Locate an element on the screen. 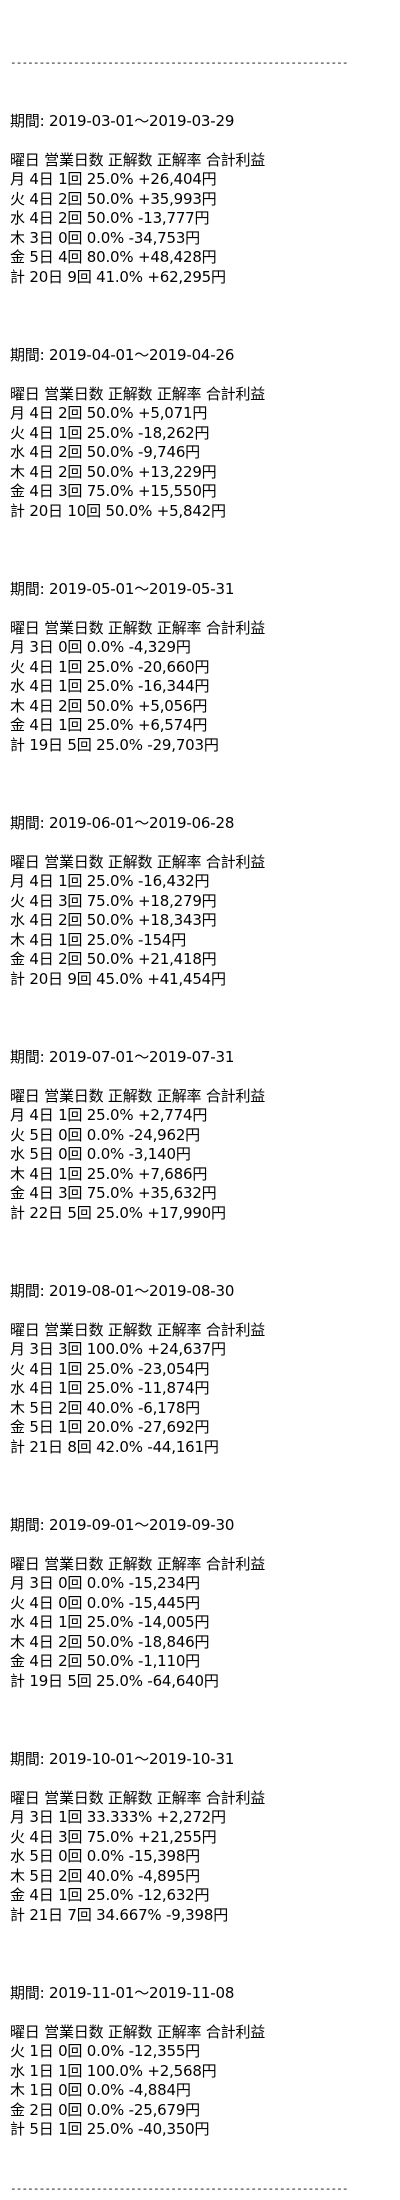 This screenshot has height=2200, width=400. weekday-row: 火 4日 1回 25.0% -20,660円 is located at coordinates (110, 666).